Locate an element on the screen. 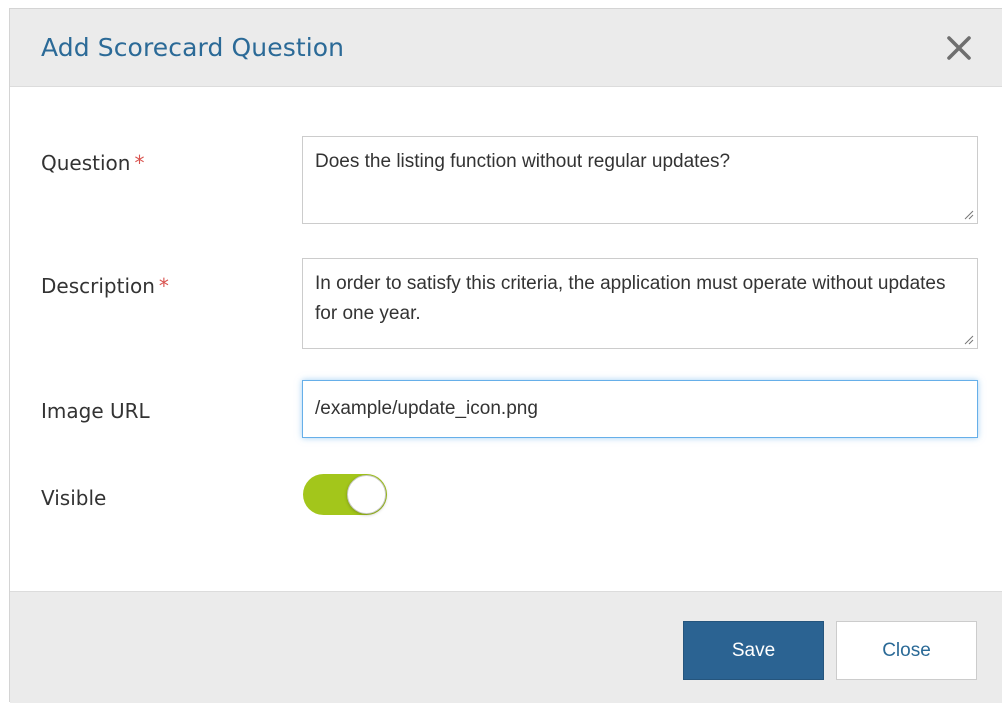 Image resolution: width=1002 pixels, height=703 pixels. visible-toggle is located at coordinates (345, 494).